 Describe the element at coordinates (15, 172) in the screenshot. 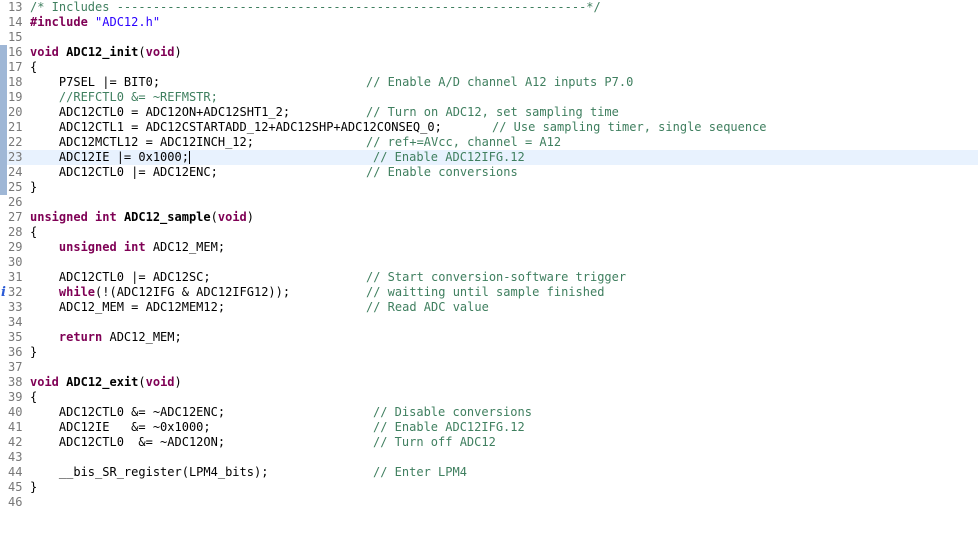

I see `line-number: 24` at that location.